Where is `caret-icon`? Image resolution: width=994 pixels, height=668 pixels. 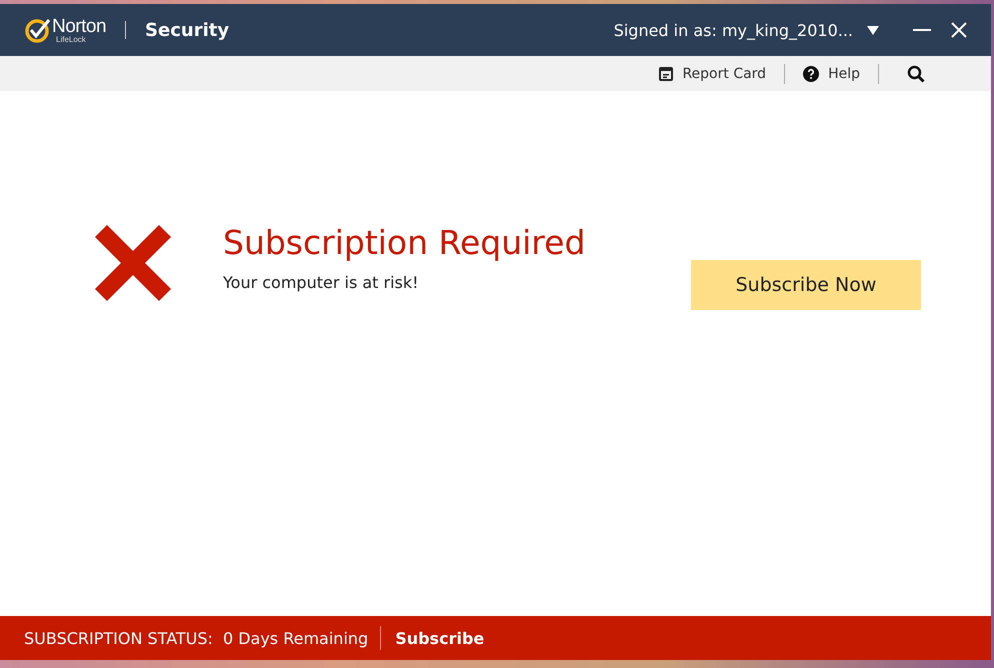 caret-icon is located at coordinates (873, 30).